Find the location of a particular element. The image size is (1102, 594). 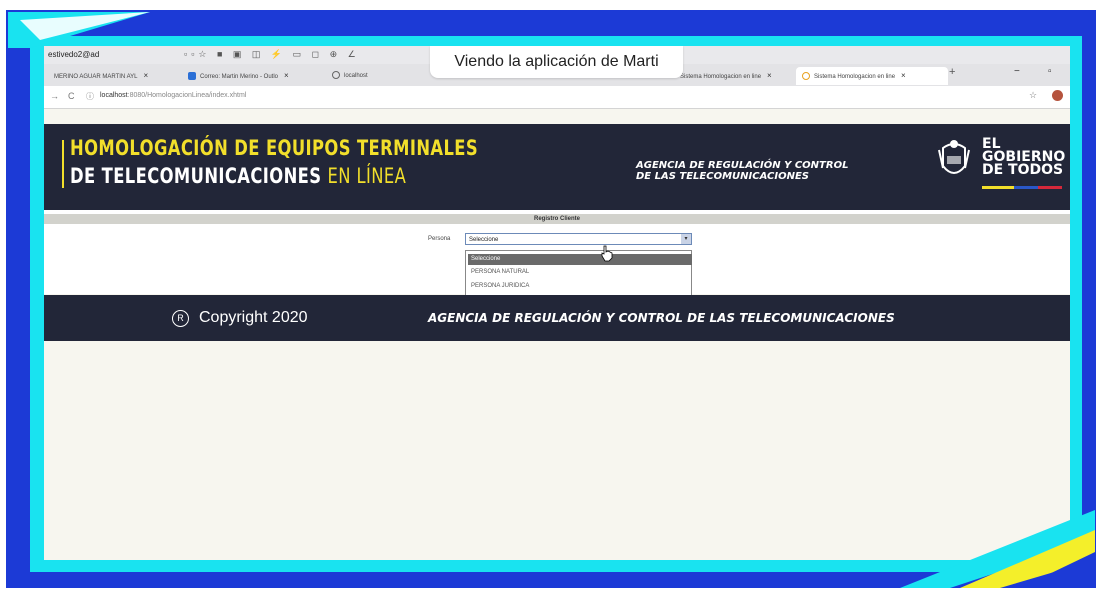

persona-label: Persona is located at coordinates (439, 239).